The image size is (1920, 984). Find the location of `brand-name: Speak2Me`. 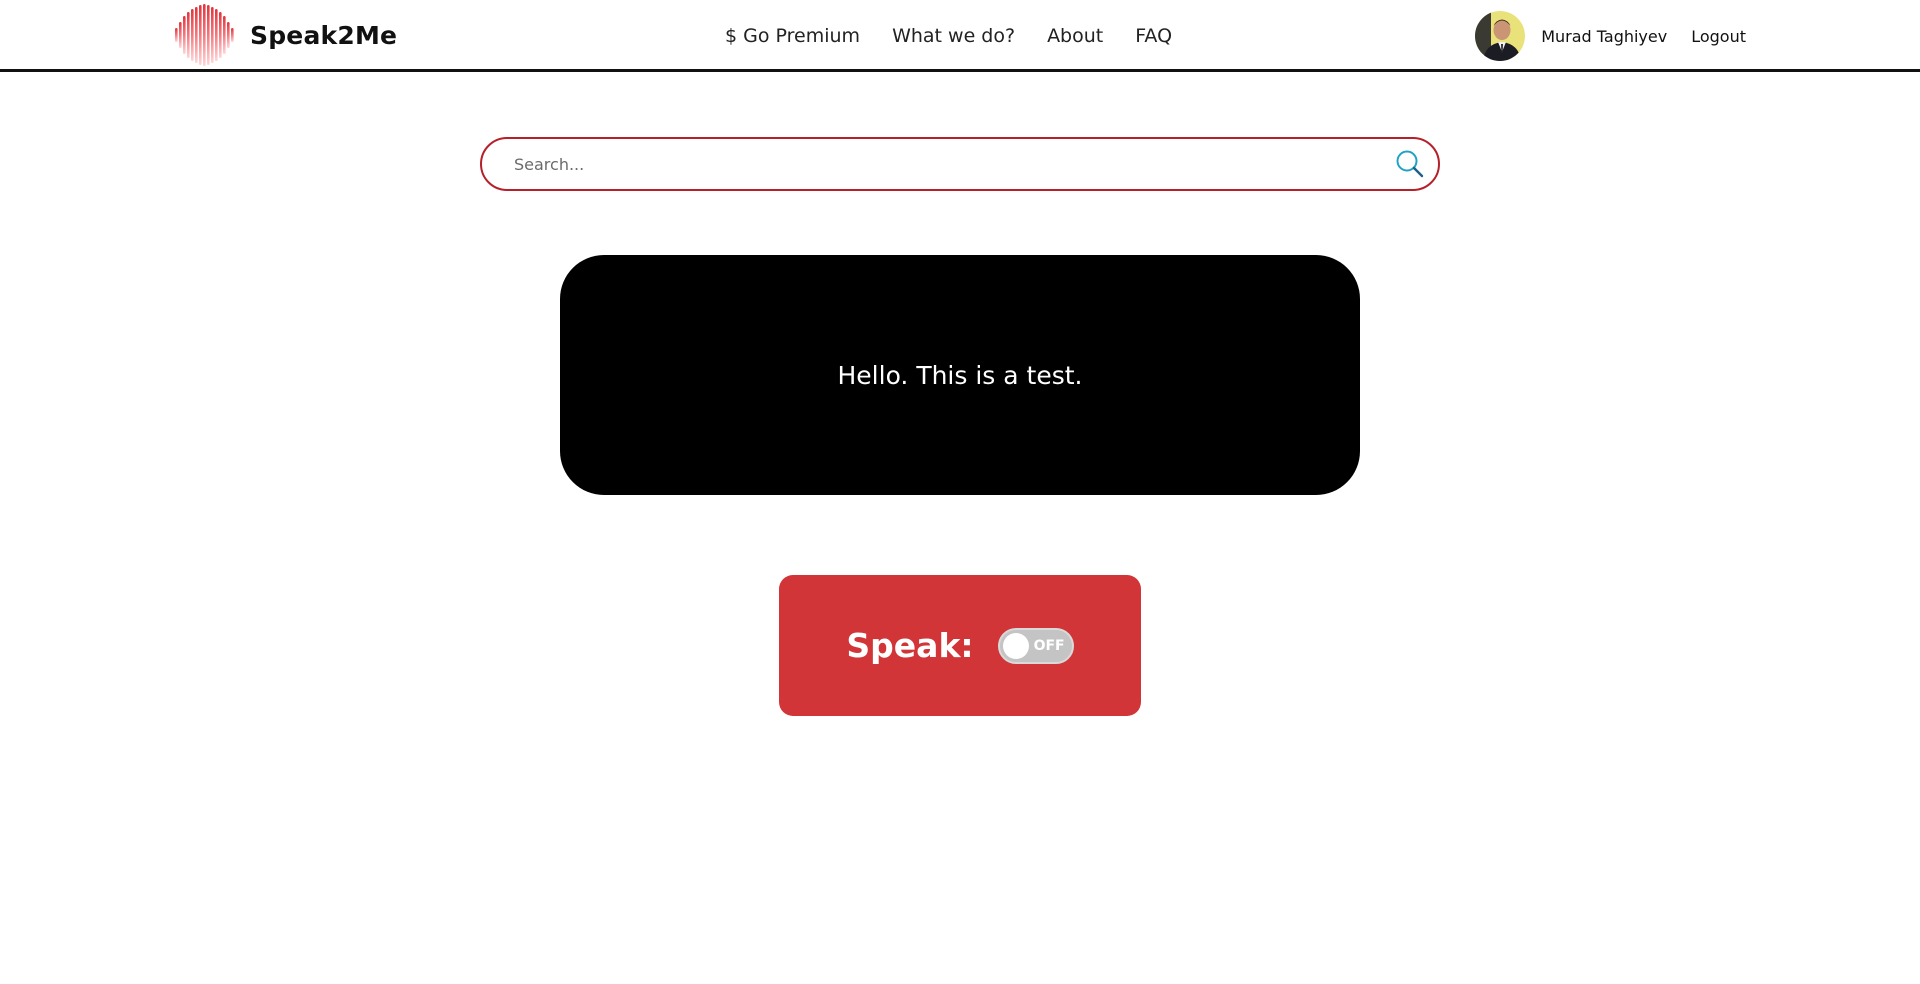

brand-name: Speak2Me is located at coordinates (324, 35).